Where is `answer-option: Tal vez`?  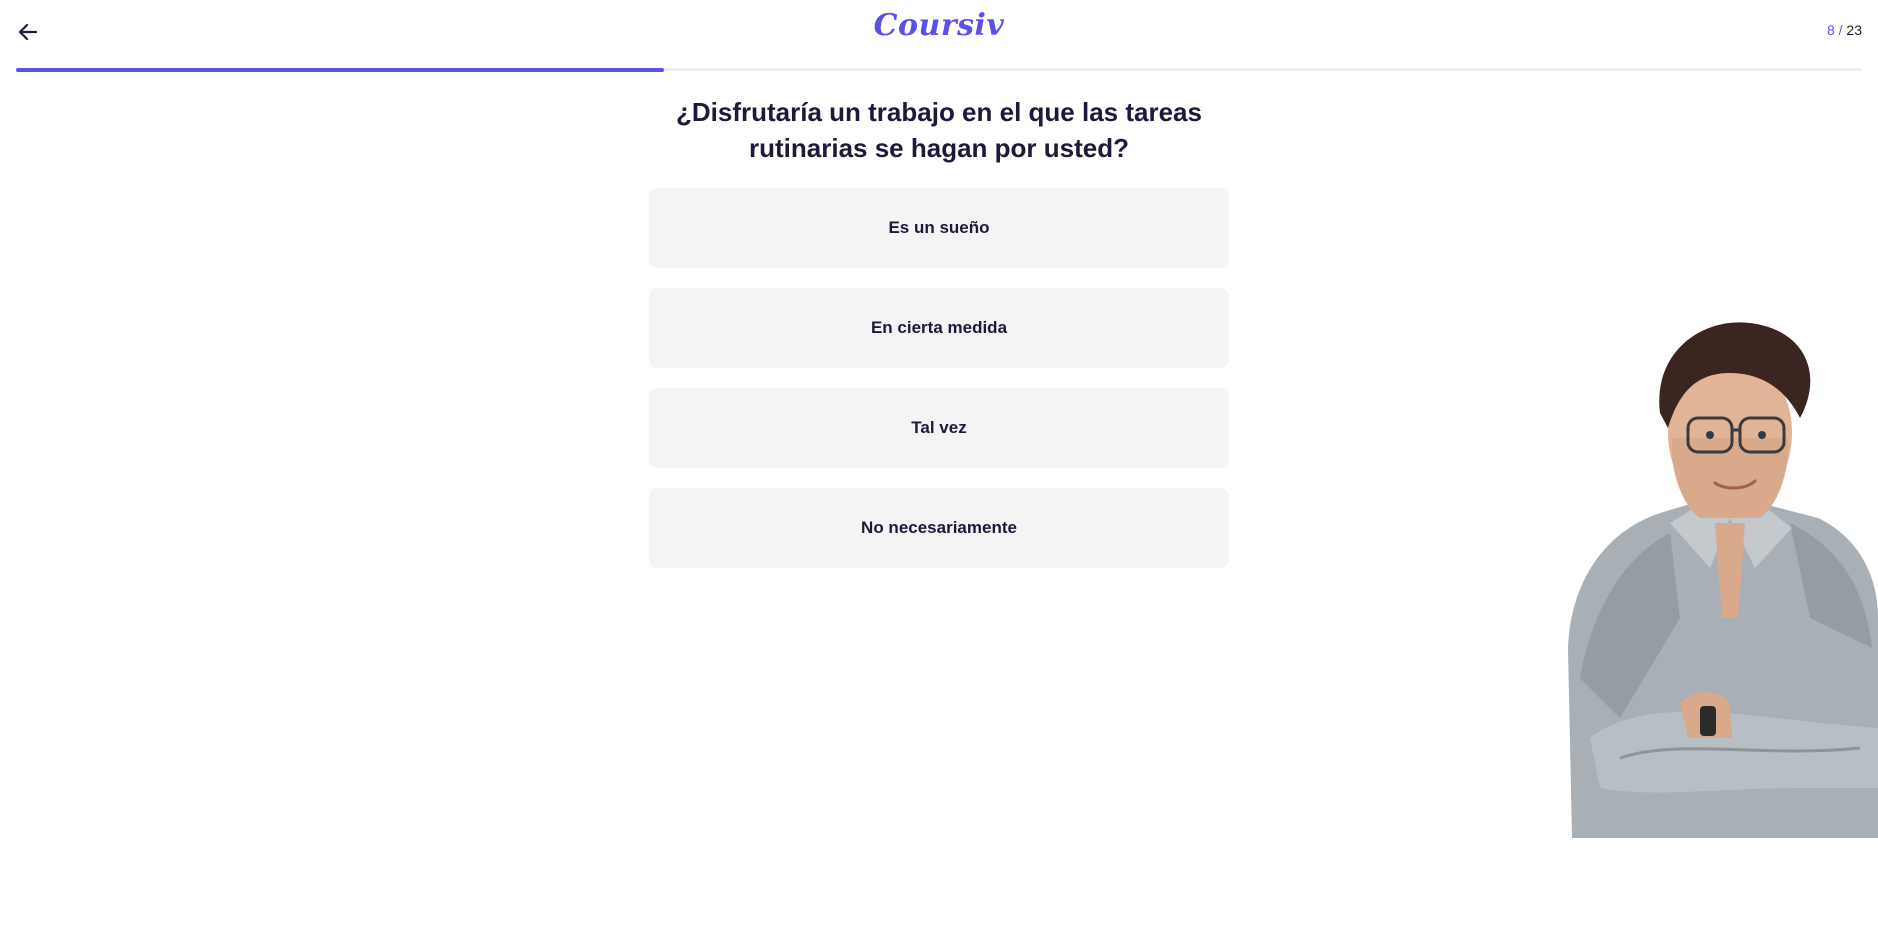
answer-option: Tal vez is located at coordinates (939, 428).